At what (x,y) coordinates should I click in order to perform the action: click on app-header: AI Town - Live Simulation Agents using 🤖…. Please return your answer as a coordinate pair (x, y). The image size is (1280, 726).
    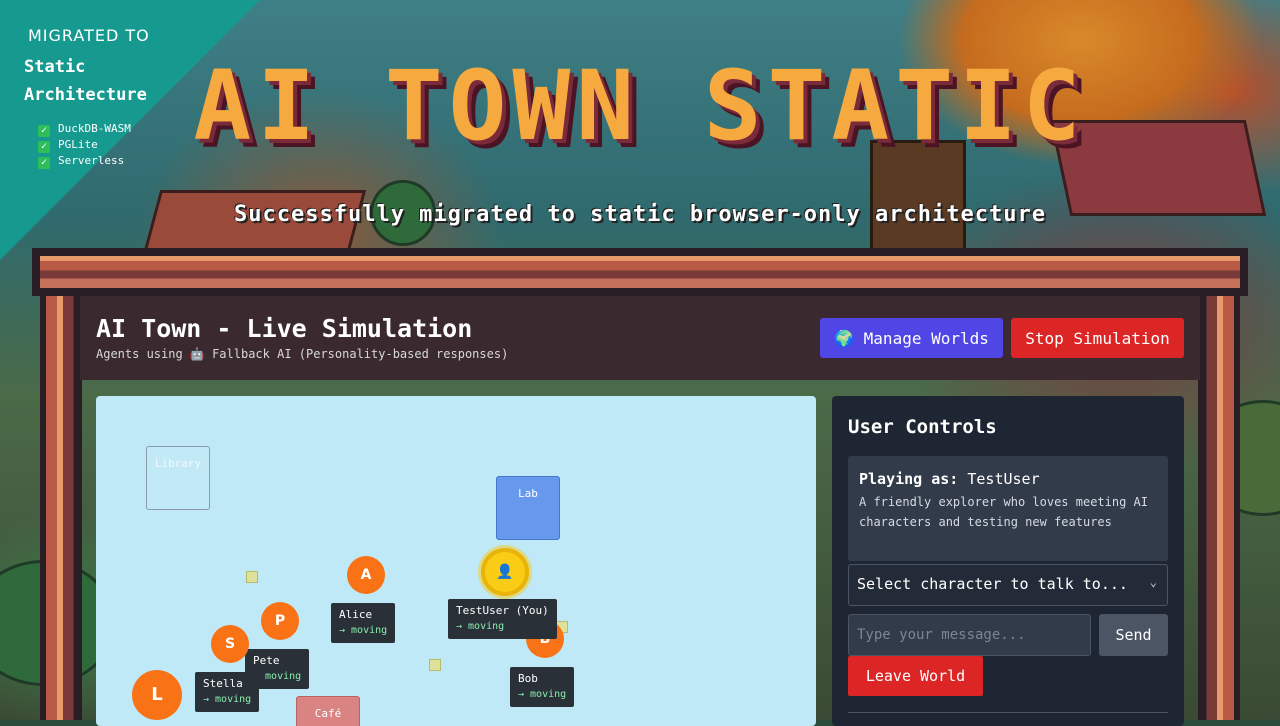
    Looking at the image, I should click on (640, 338).